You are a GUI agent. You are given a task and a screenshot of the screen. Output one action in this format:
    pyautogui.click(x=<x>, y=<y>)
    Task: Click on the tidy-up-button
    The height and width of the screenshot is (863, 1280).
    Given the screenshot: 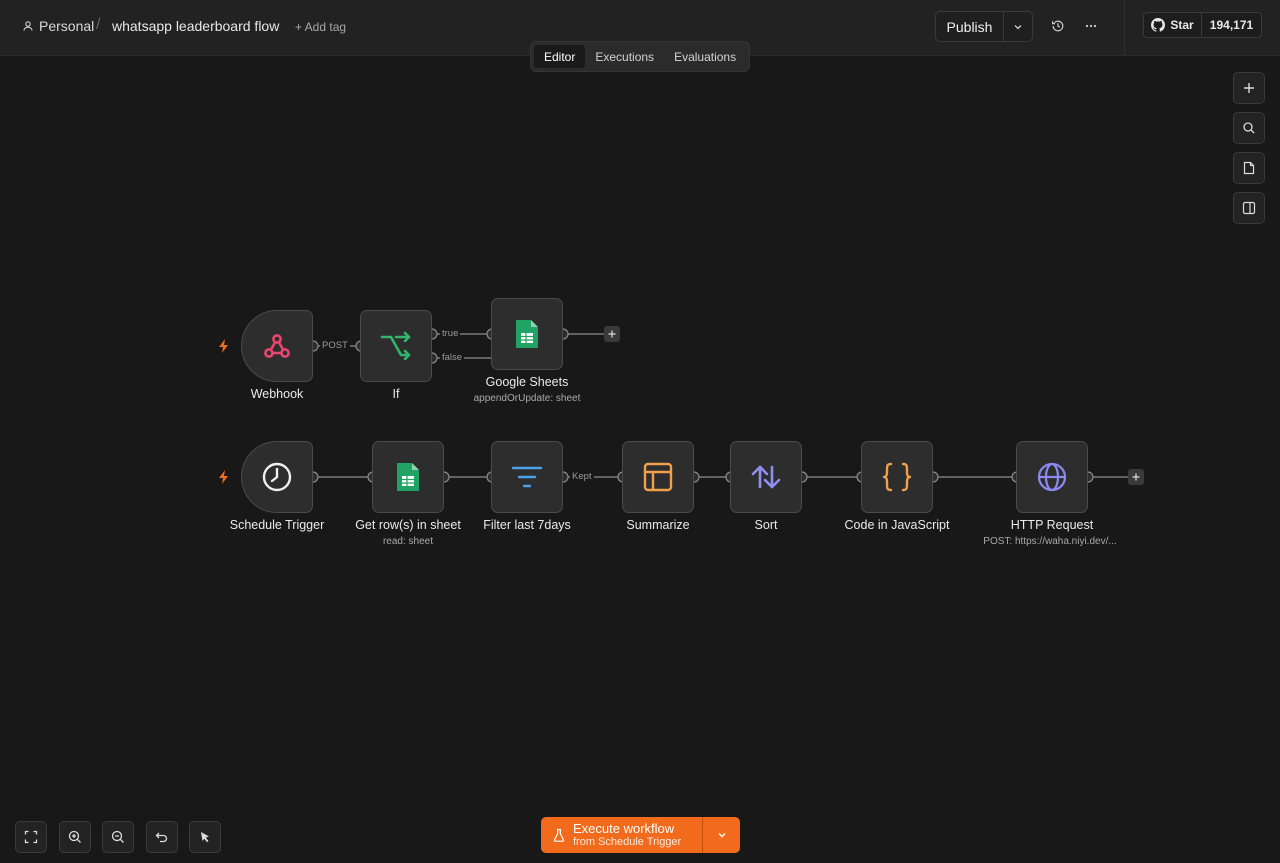 What is the action you would take?
    pyautogui.click(x=205, y=837)
    